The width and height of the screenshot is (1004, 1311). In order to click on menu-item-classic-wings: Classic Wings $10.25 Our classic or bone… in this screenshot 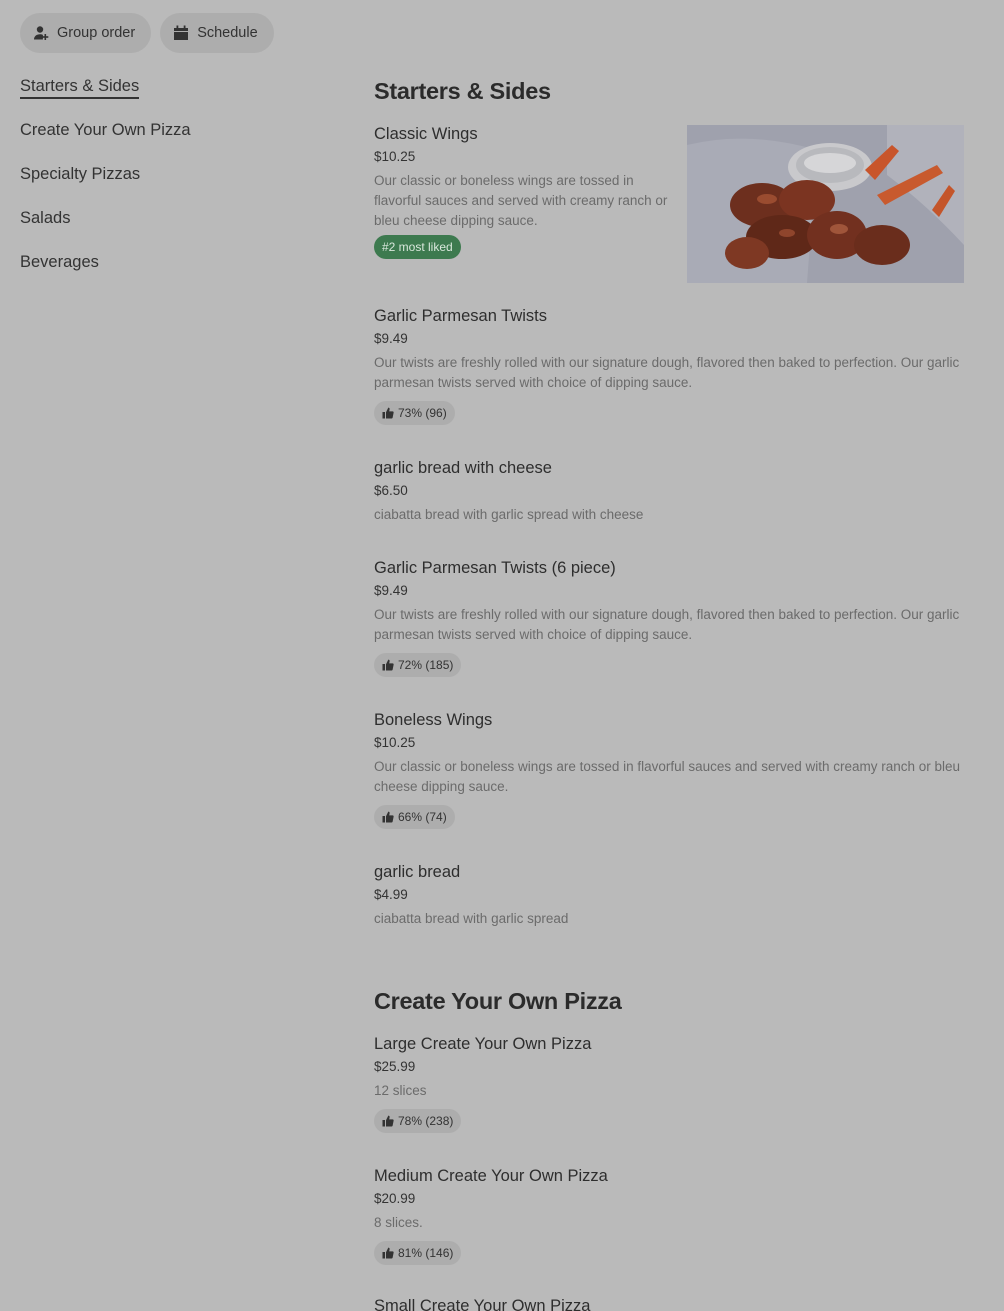, I will do `click(524, 190)`.